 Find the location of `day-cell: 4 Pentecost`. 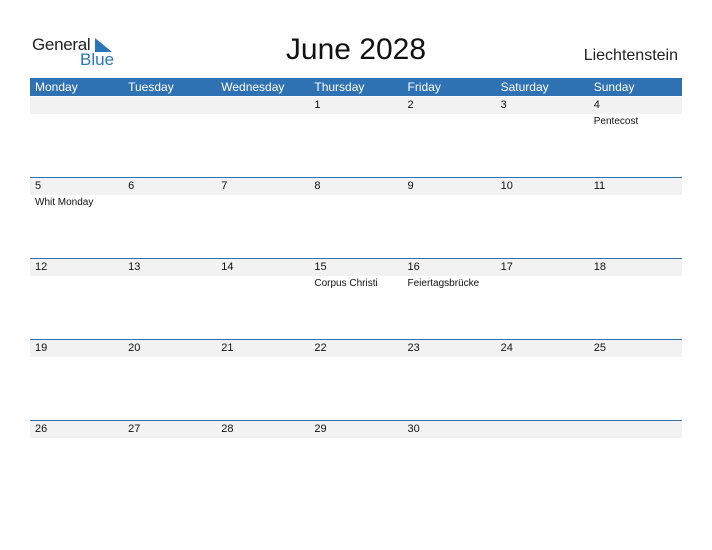

day-cell: 4 Pentecost is located at coordinates (635, 137).